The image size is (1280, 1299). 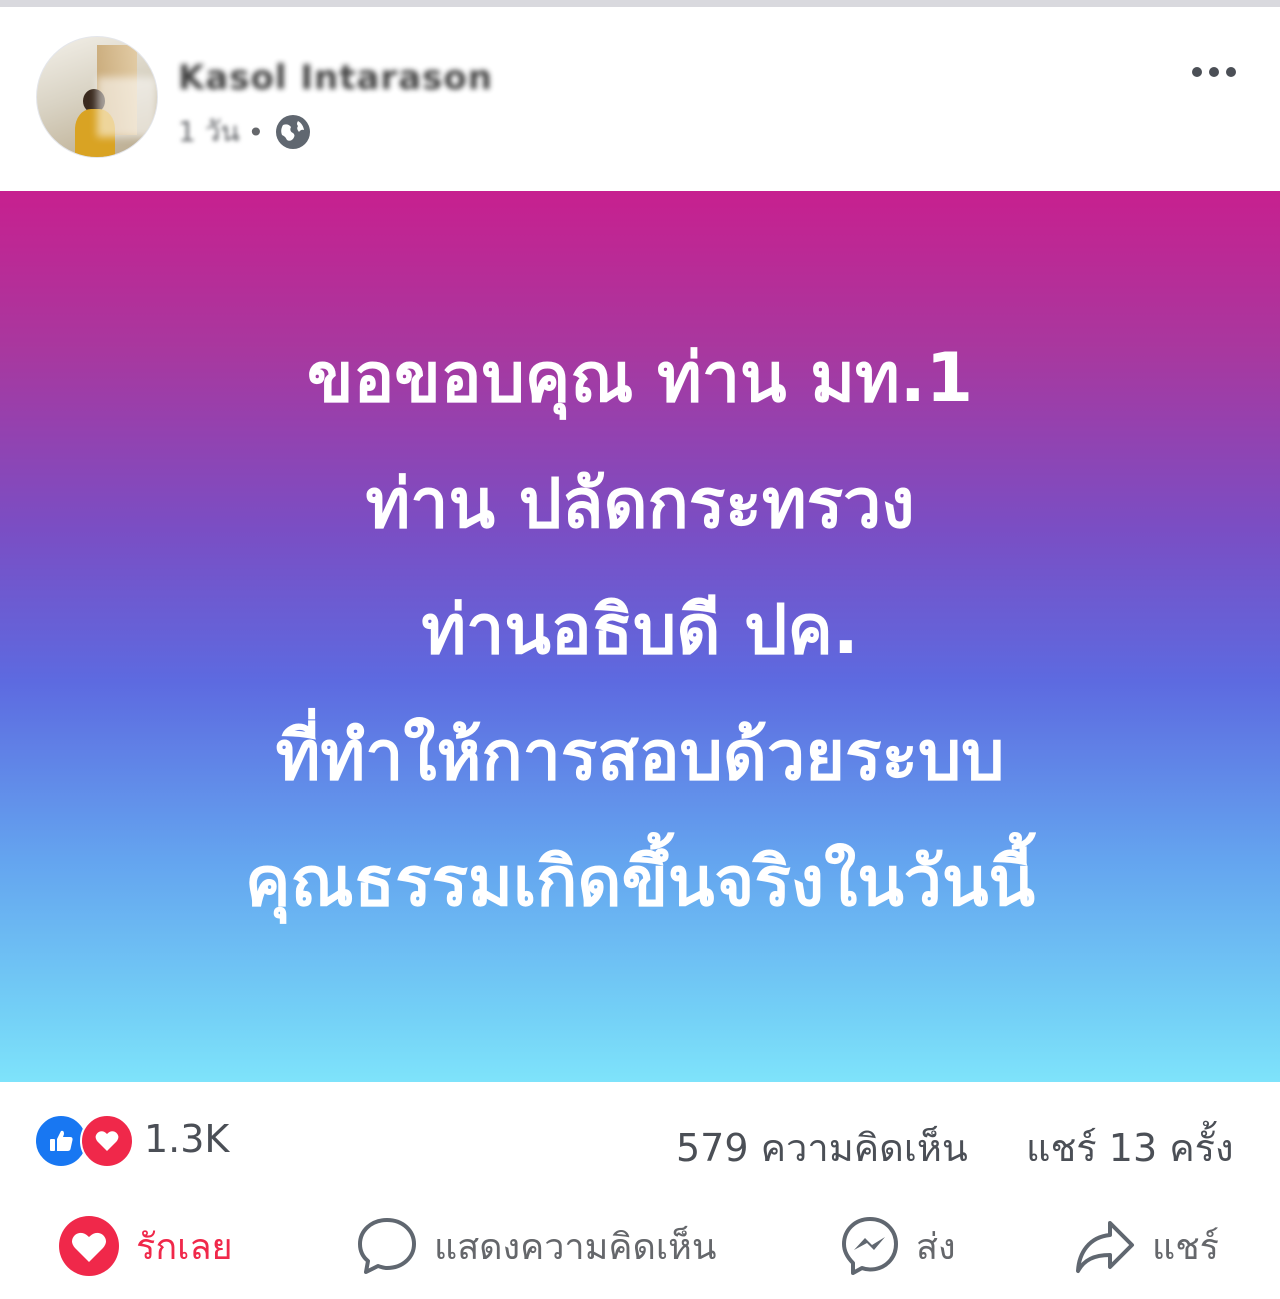 I want to click on more-options-button, so click(x=1214, y=72).